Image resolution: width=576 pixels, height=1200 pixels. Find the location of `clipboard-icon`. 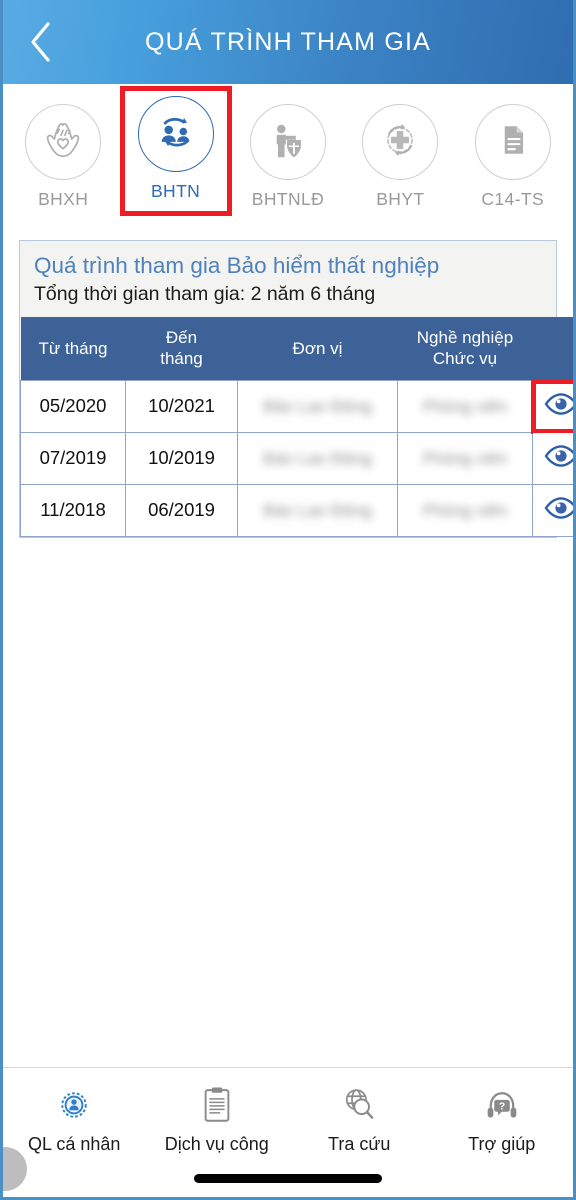

clipboard-icon is located at coordinates (217, 1105).